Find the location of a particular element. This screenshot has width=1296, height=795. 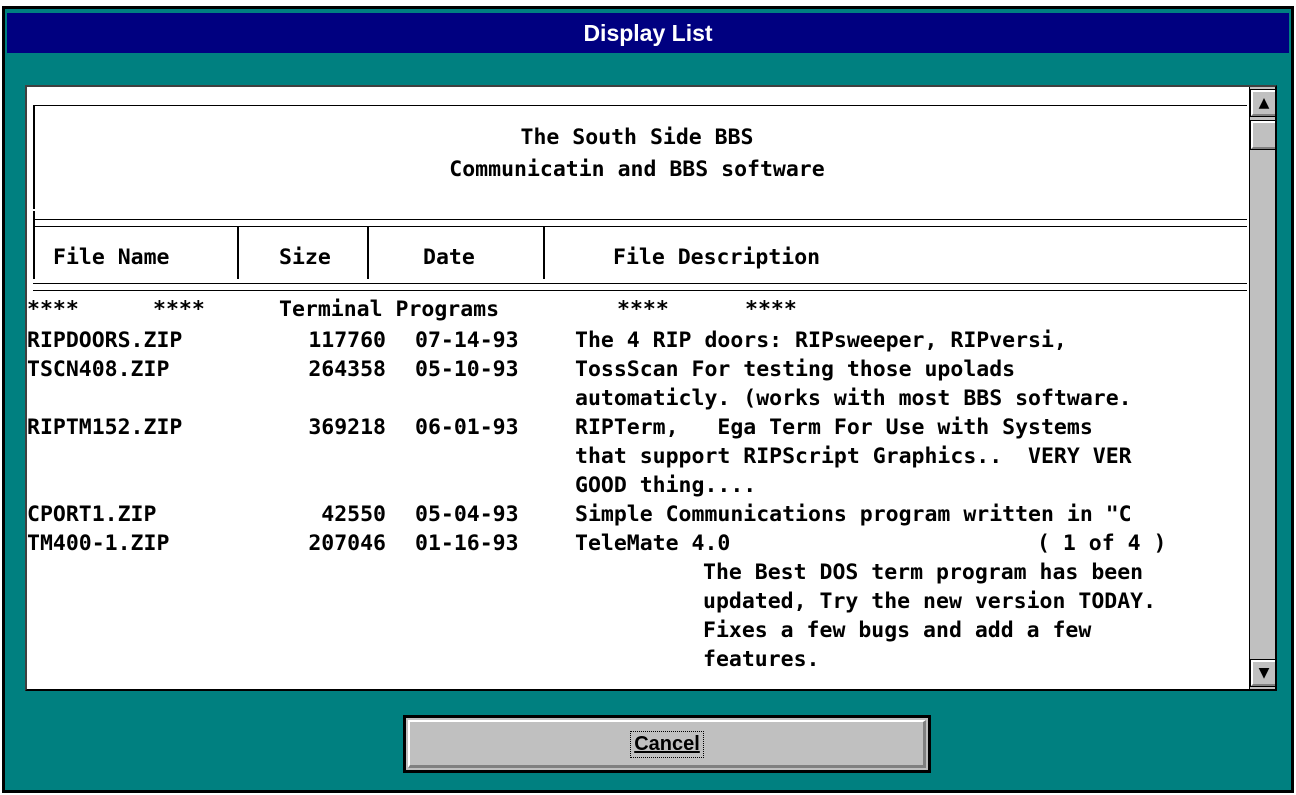

file-name-cell: RIPTM152.ZIP is located at coordinates (105, 427).